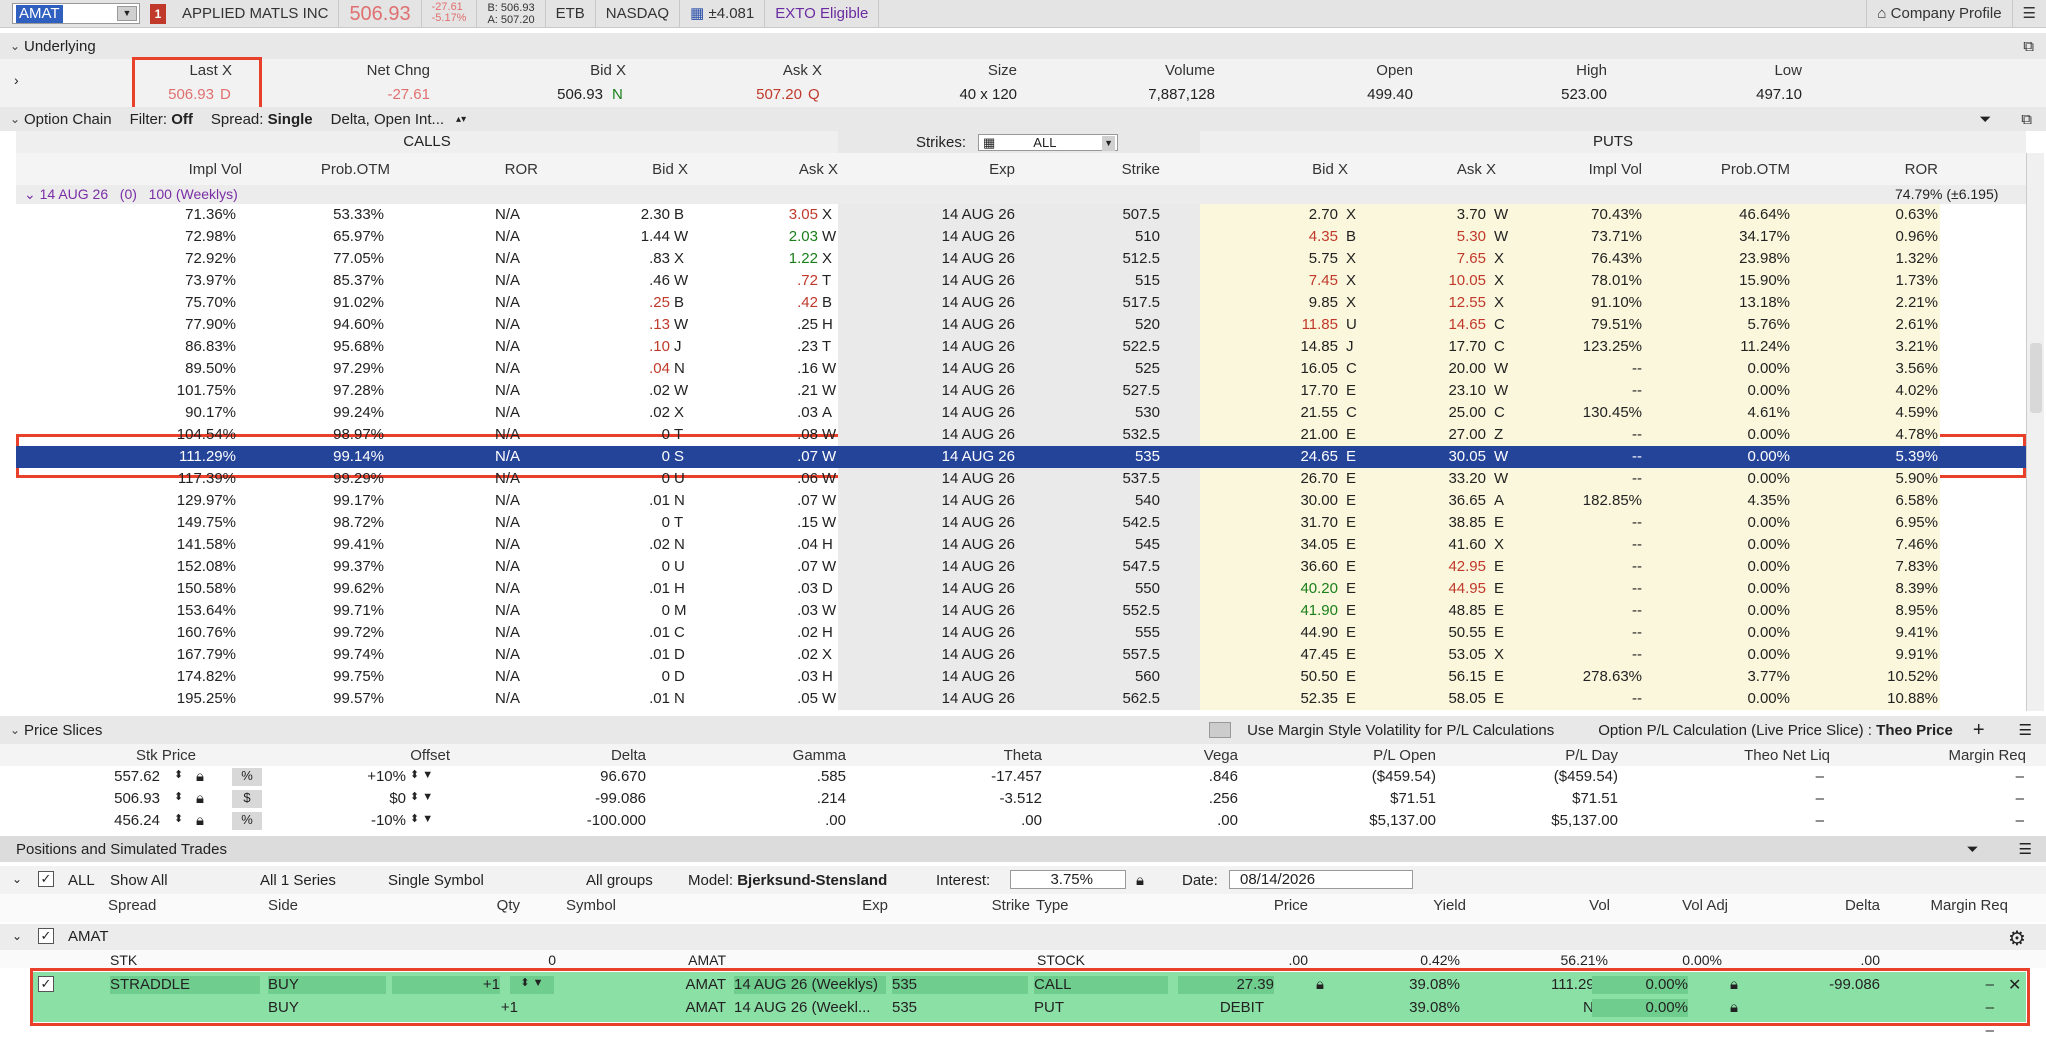 The image size is (2046, 1061). I want to click on pos-col-0: Spread, so click(132, 905).